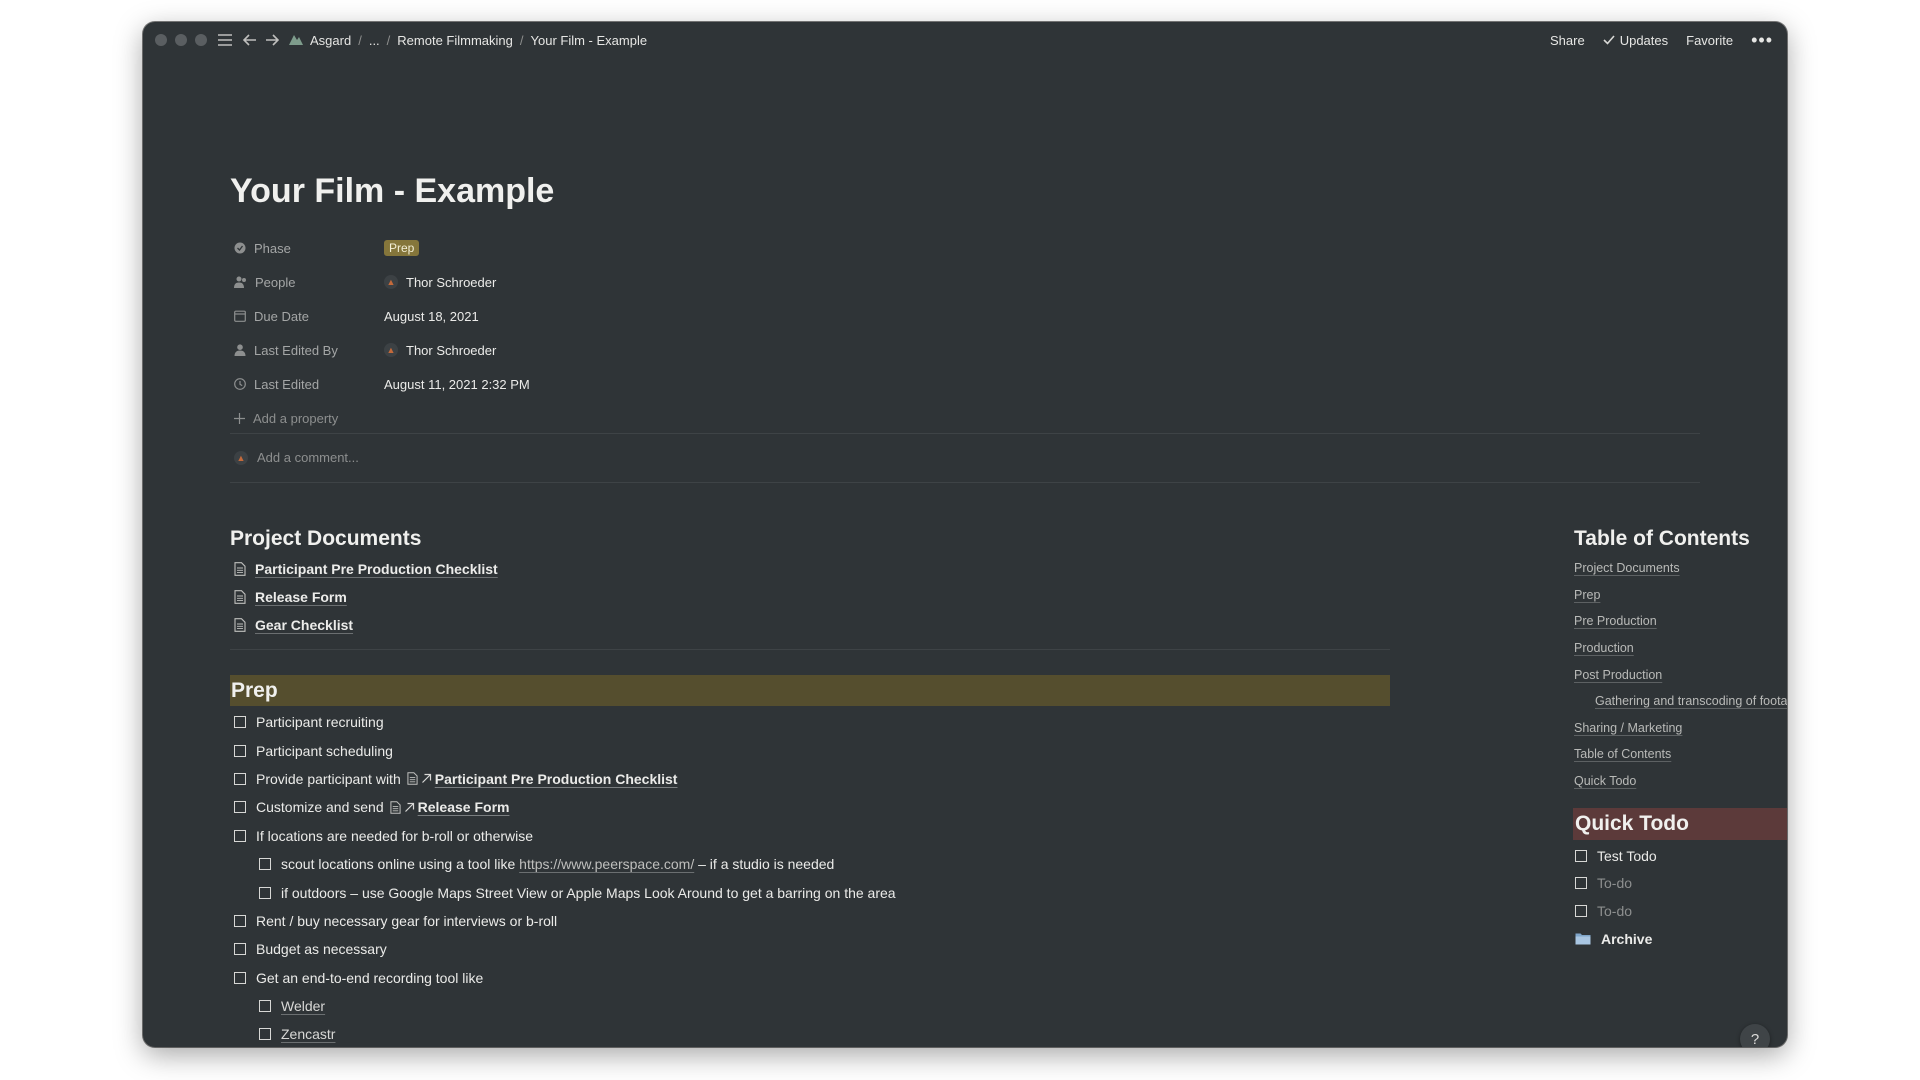 The image size is (1920, 1080). Describe the element at coordinates (1628, 727) in the screenshot. I see `toc-item-label: Sharing / Marketing` at that location.